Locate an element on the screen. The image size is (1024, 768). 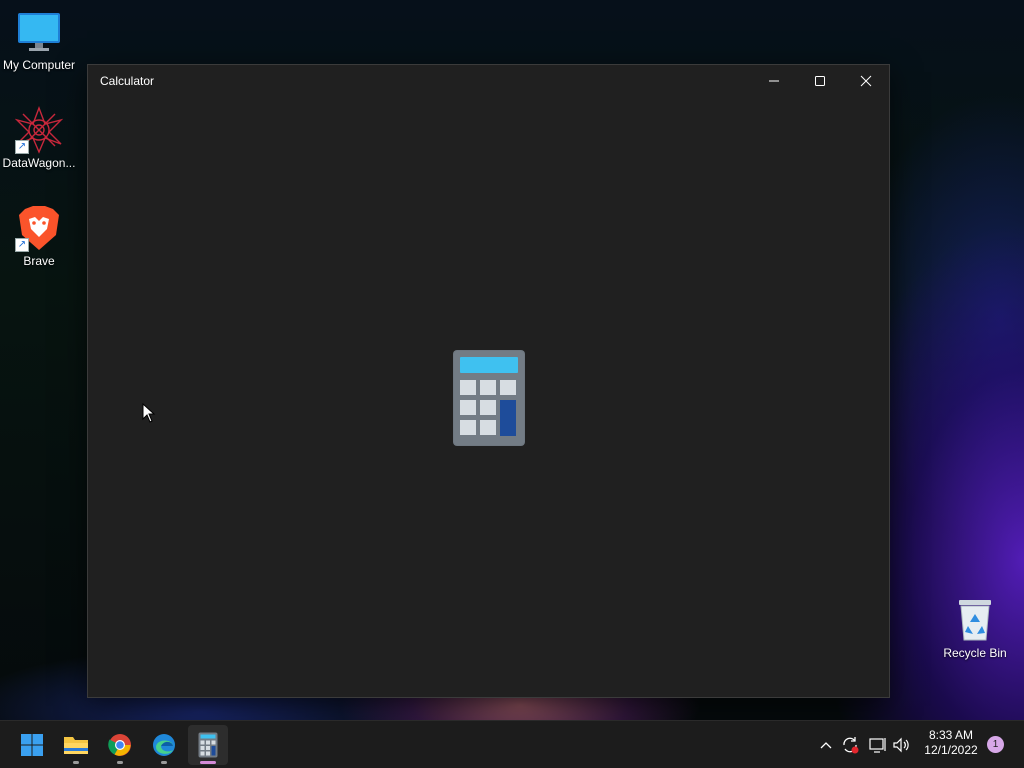
taskbar-clock: 8:33 AM 12/1/2022 is located at coordinates (951, 743).